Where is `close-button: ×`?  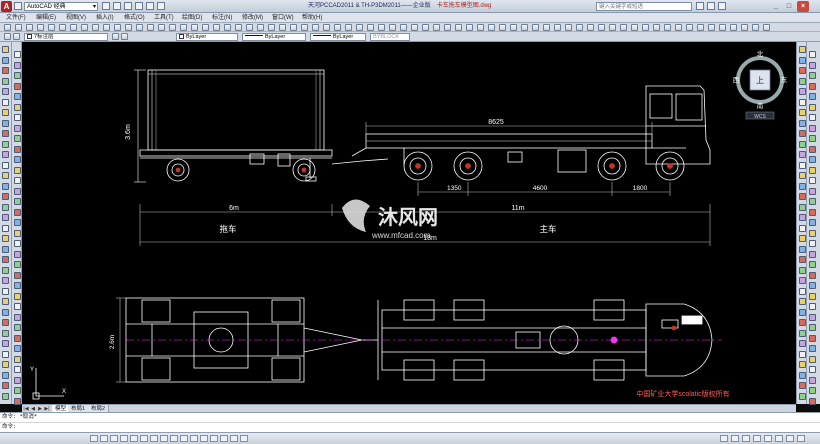 close-button: × is located at coordinates (803, 6).